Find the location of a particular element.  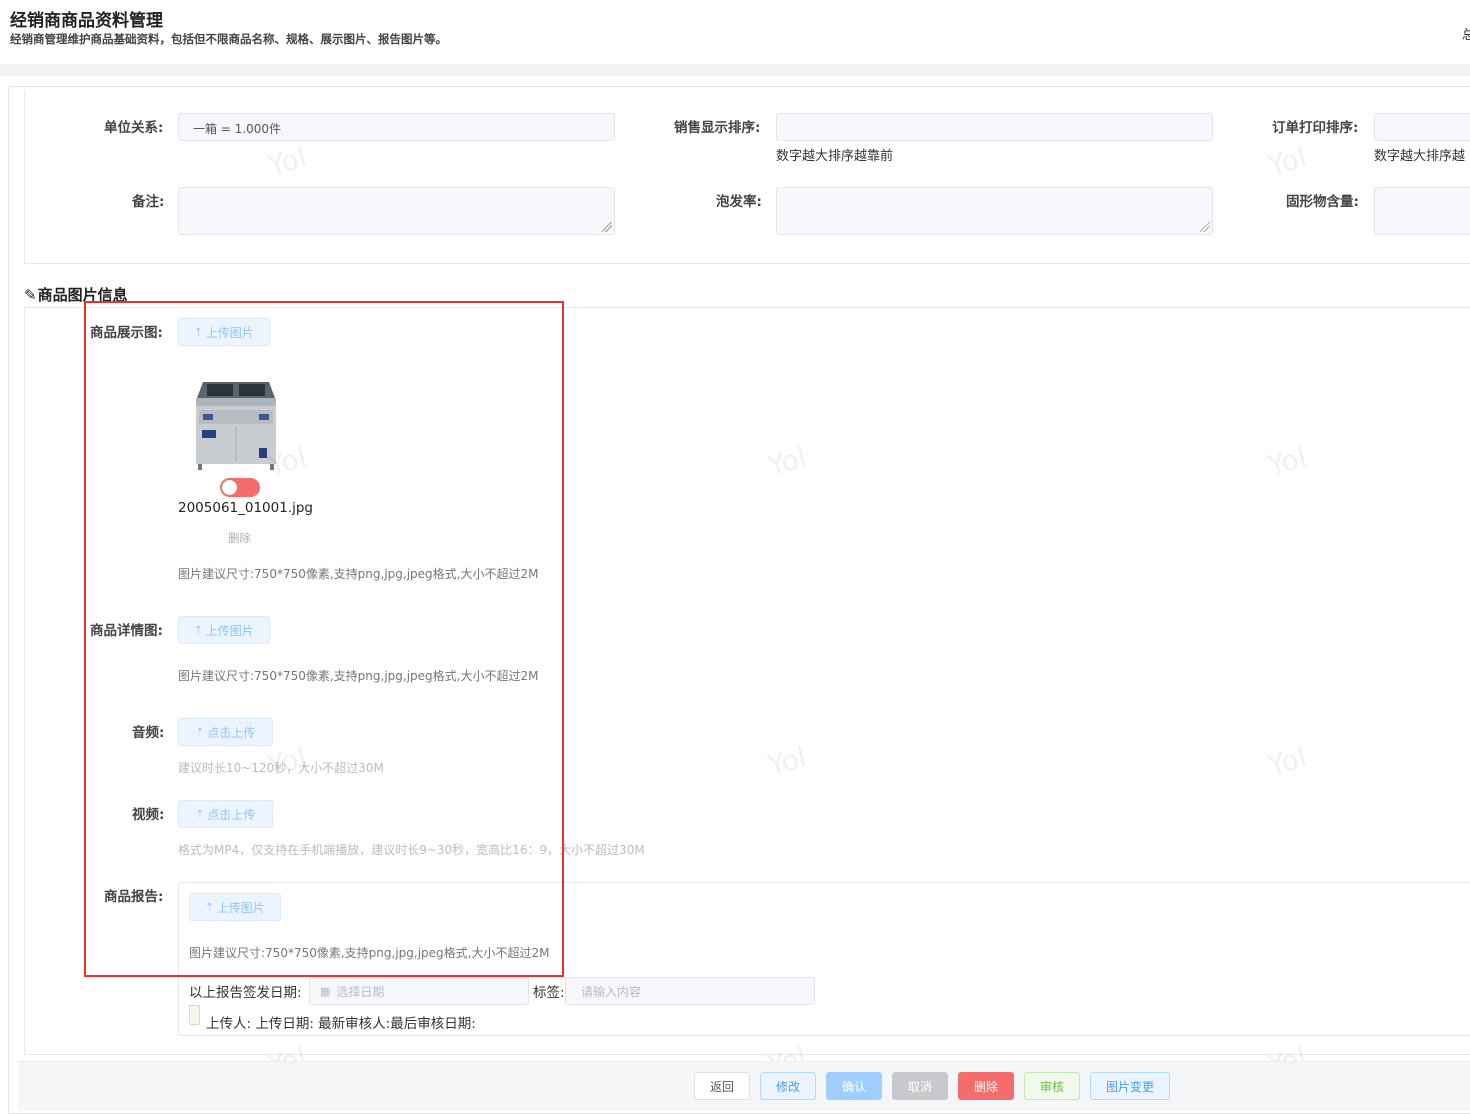

foam-rate-textarea is located at coordinates (994, 211).